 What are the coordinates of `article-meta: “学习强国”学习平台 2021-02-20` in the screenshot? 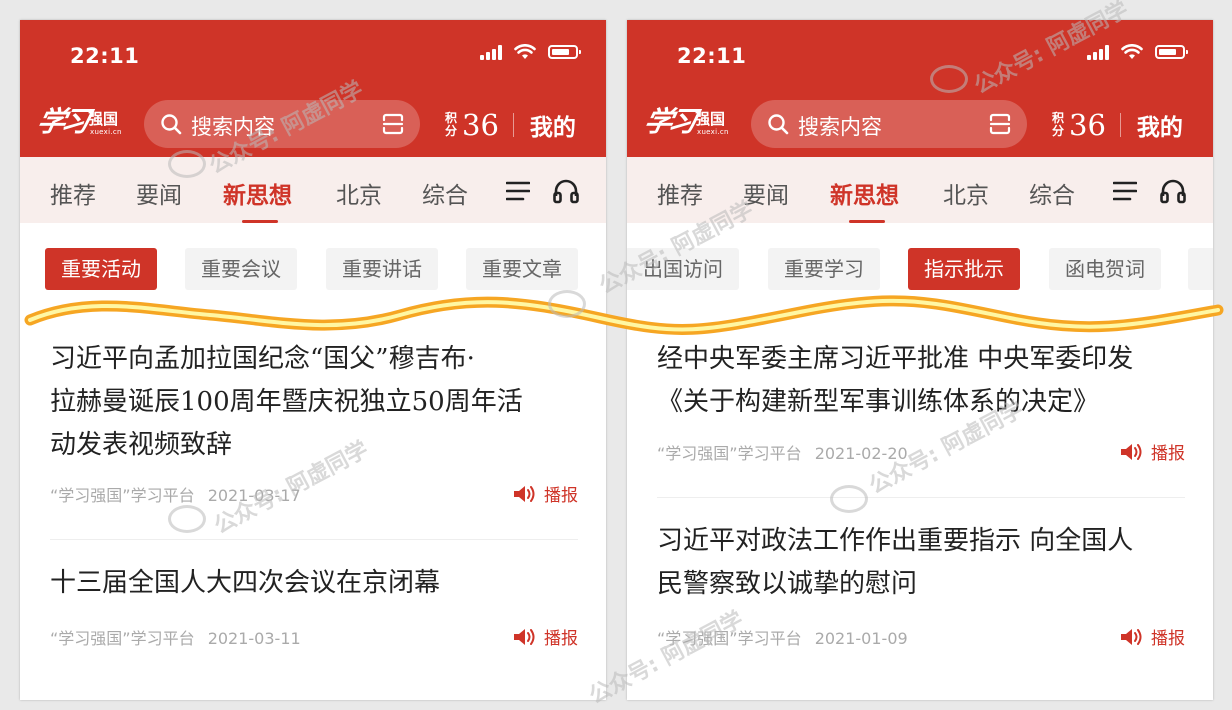 It's located at (782, 452).